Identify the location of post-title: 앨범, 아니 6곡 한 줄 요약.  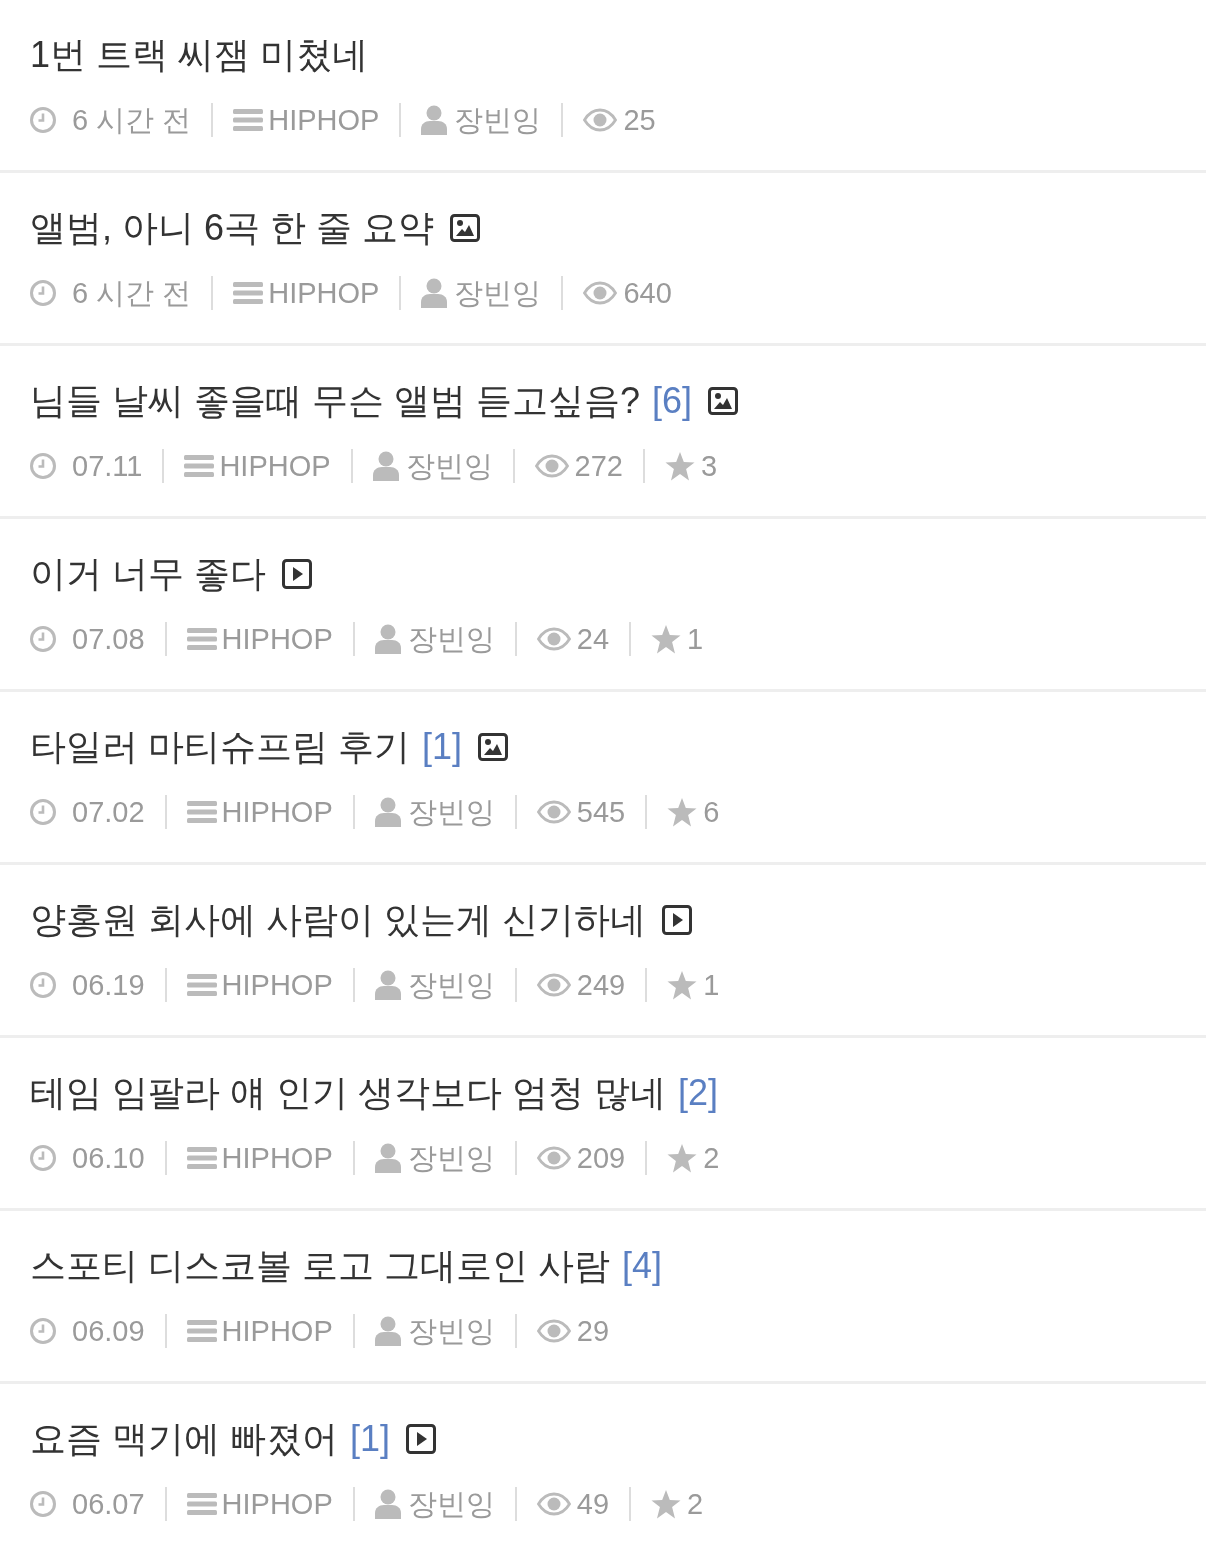
(232, 228).